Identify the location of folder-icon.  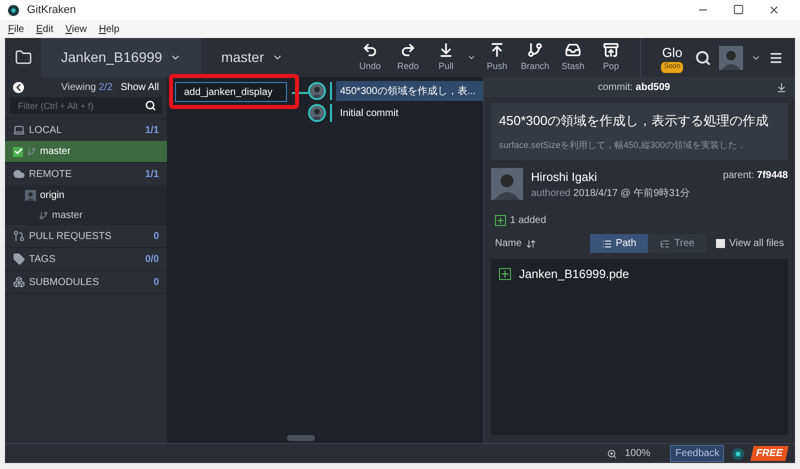
(23, 57).